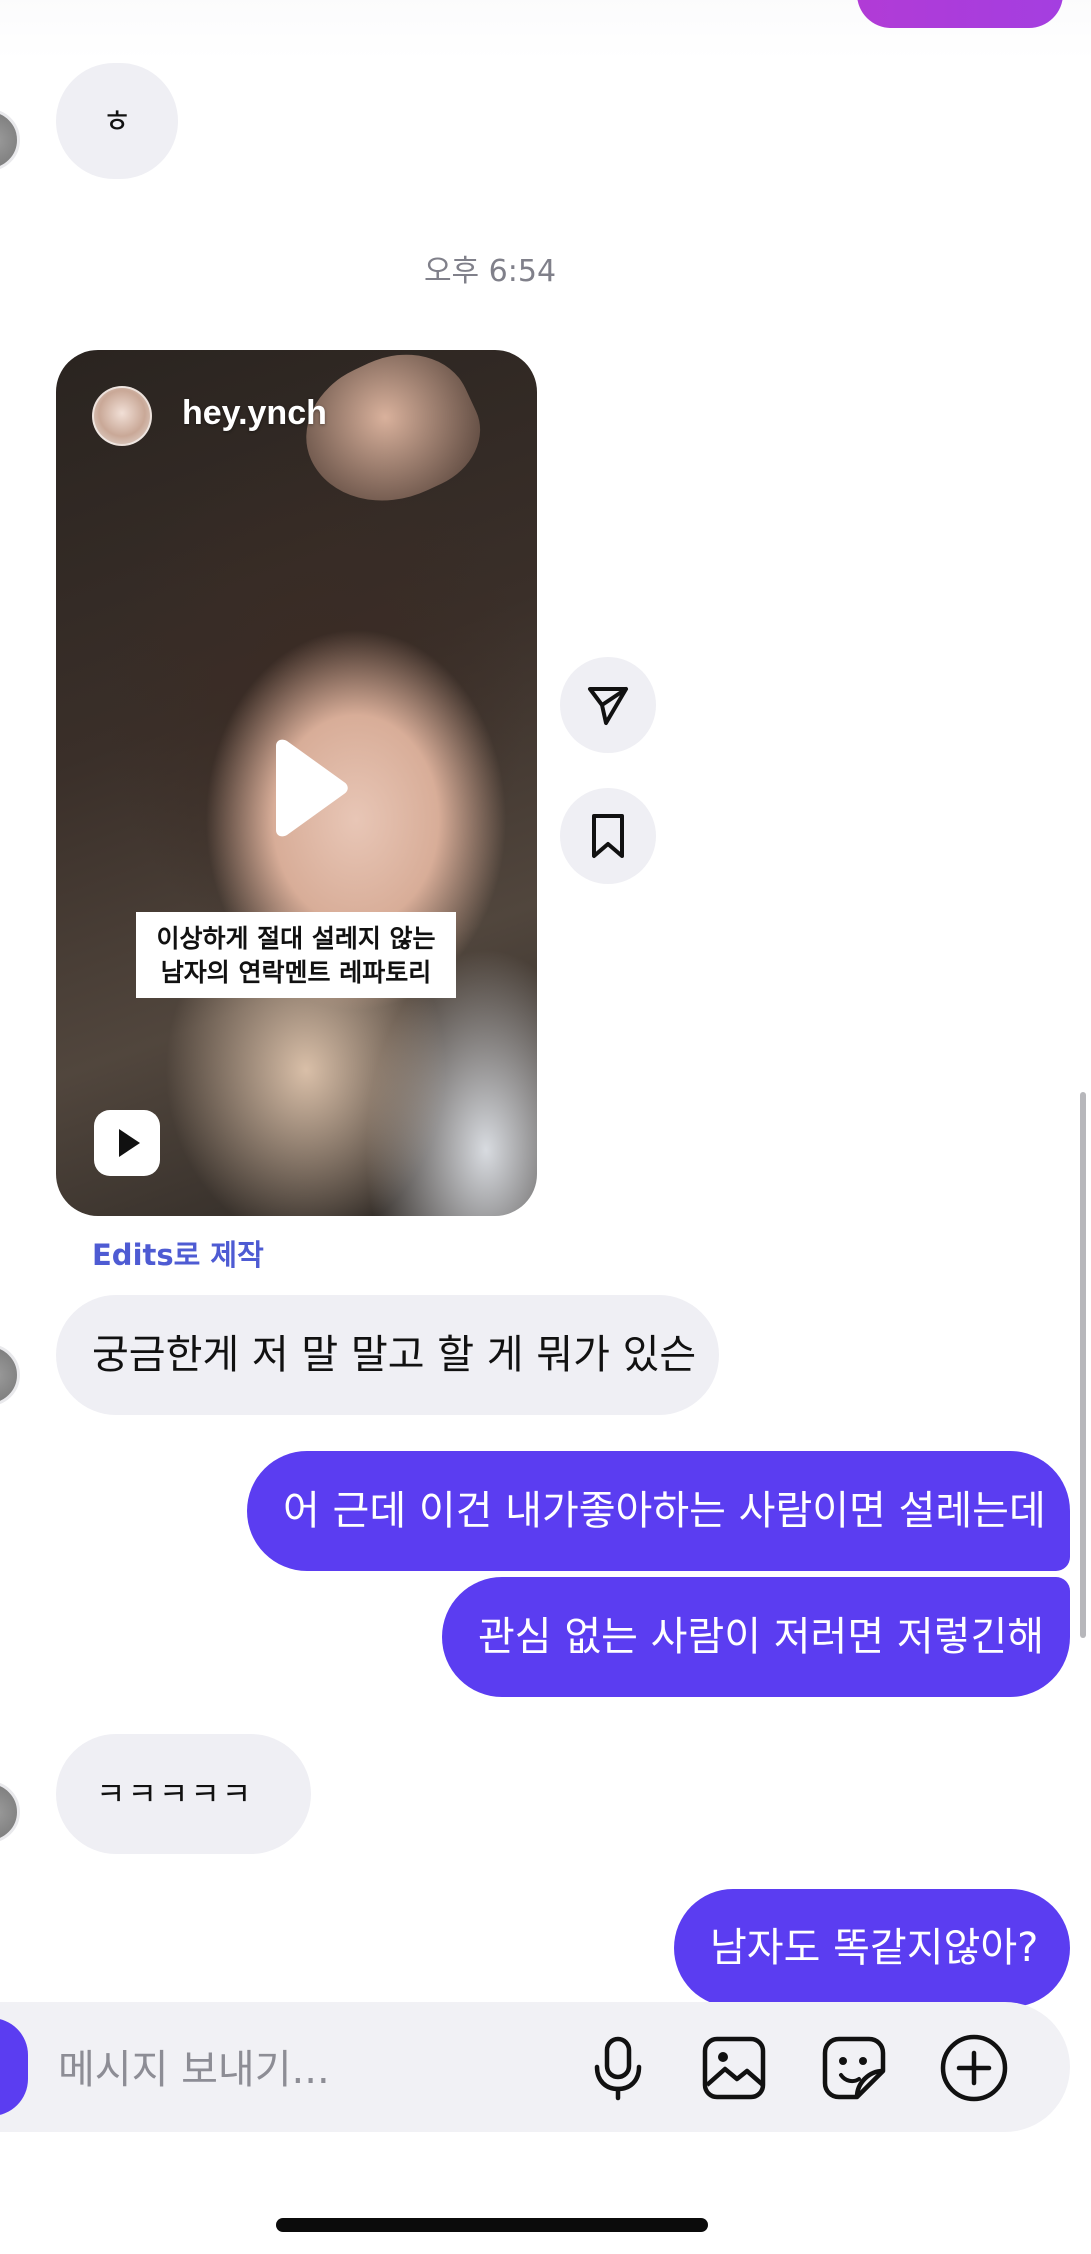  I want to click on play-icon, so click(307, 788).